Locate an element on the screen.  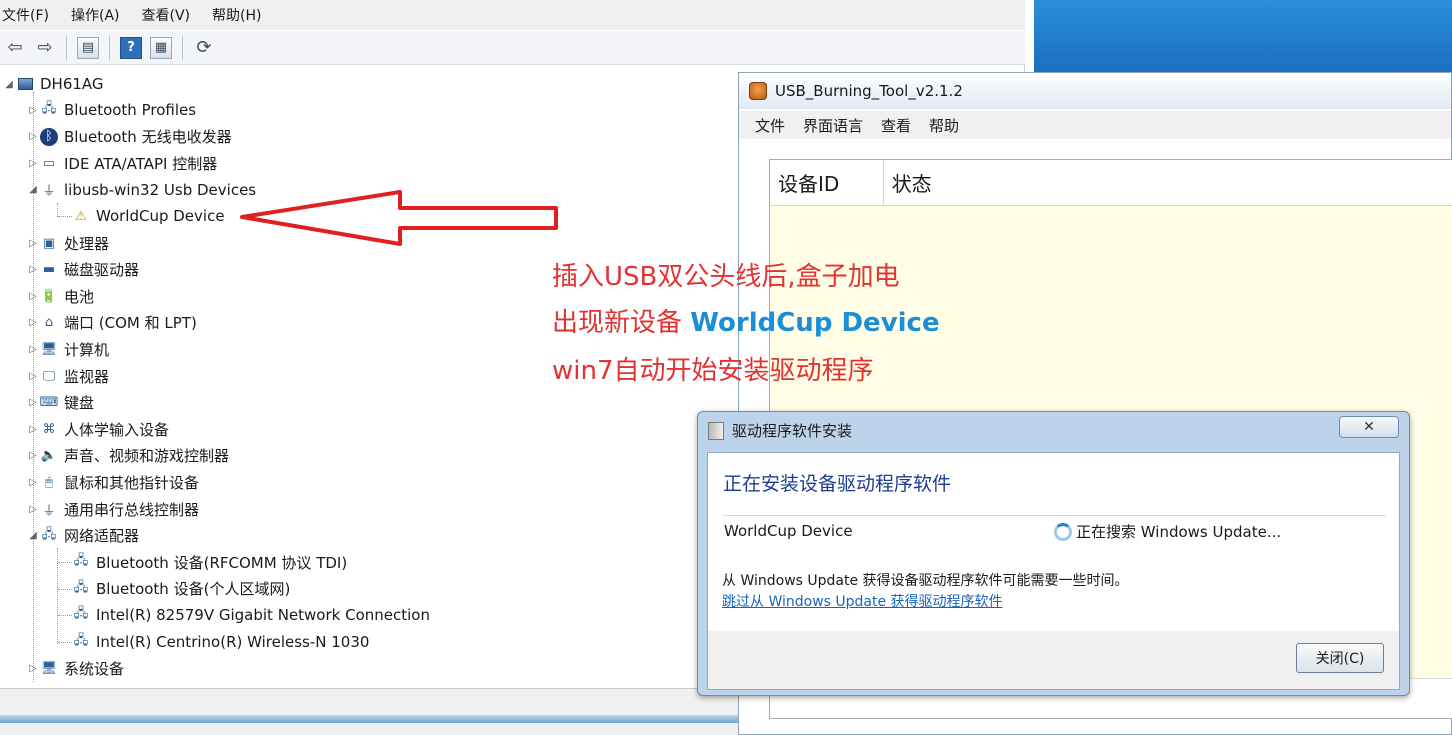
tree-category-item: ▷ 🖥 计算机 is located at coordinates (67, 349).